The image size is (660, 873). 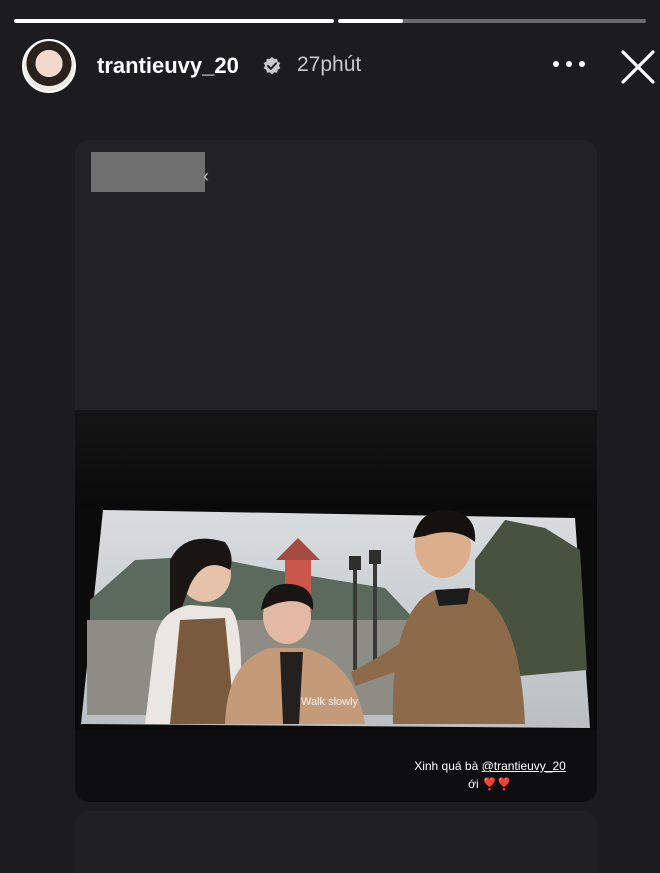 What do you see at coordinates (524, 766) in the screenshot?
I see `caption-mention-link: @trantieuvy_20` at bounding box center [524, 766].